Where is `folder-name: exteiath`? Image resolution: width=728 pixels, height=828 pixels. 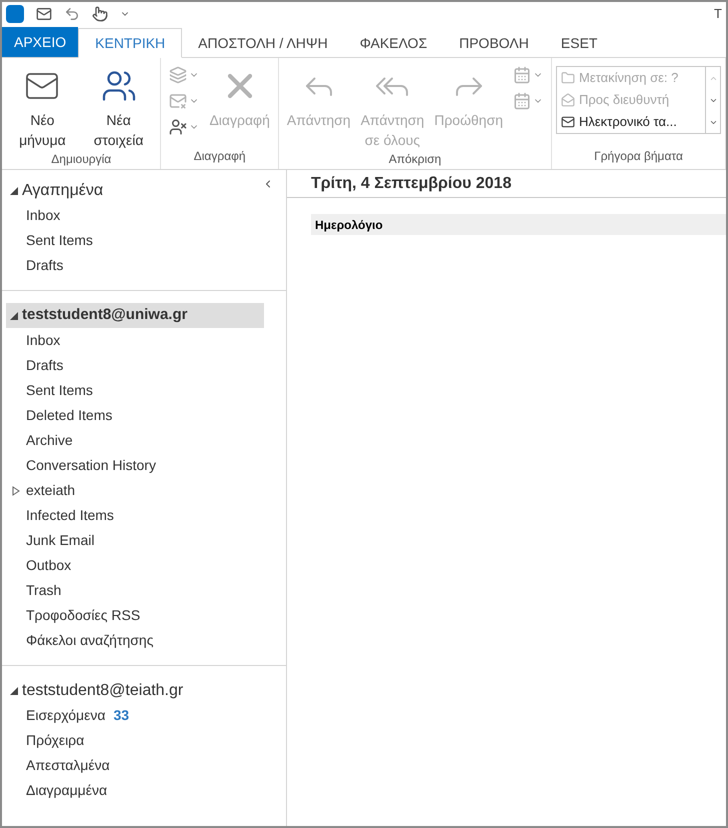 folder-name: exteiath is located at coordinates (51, 490).